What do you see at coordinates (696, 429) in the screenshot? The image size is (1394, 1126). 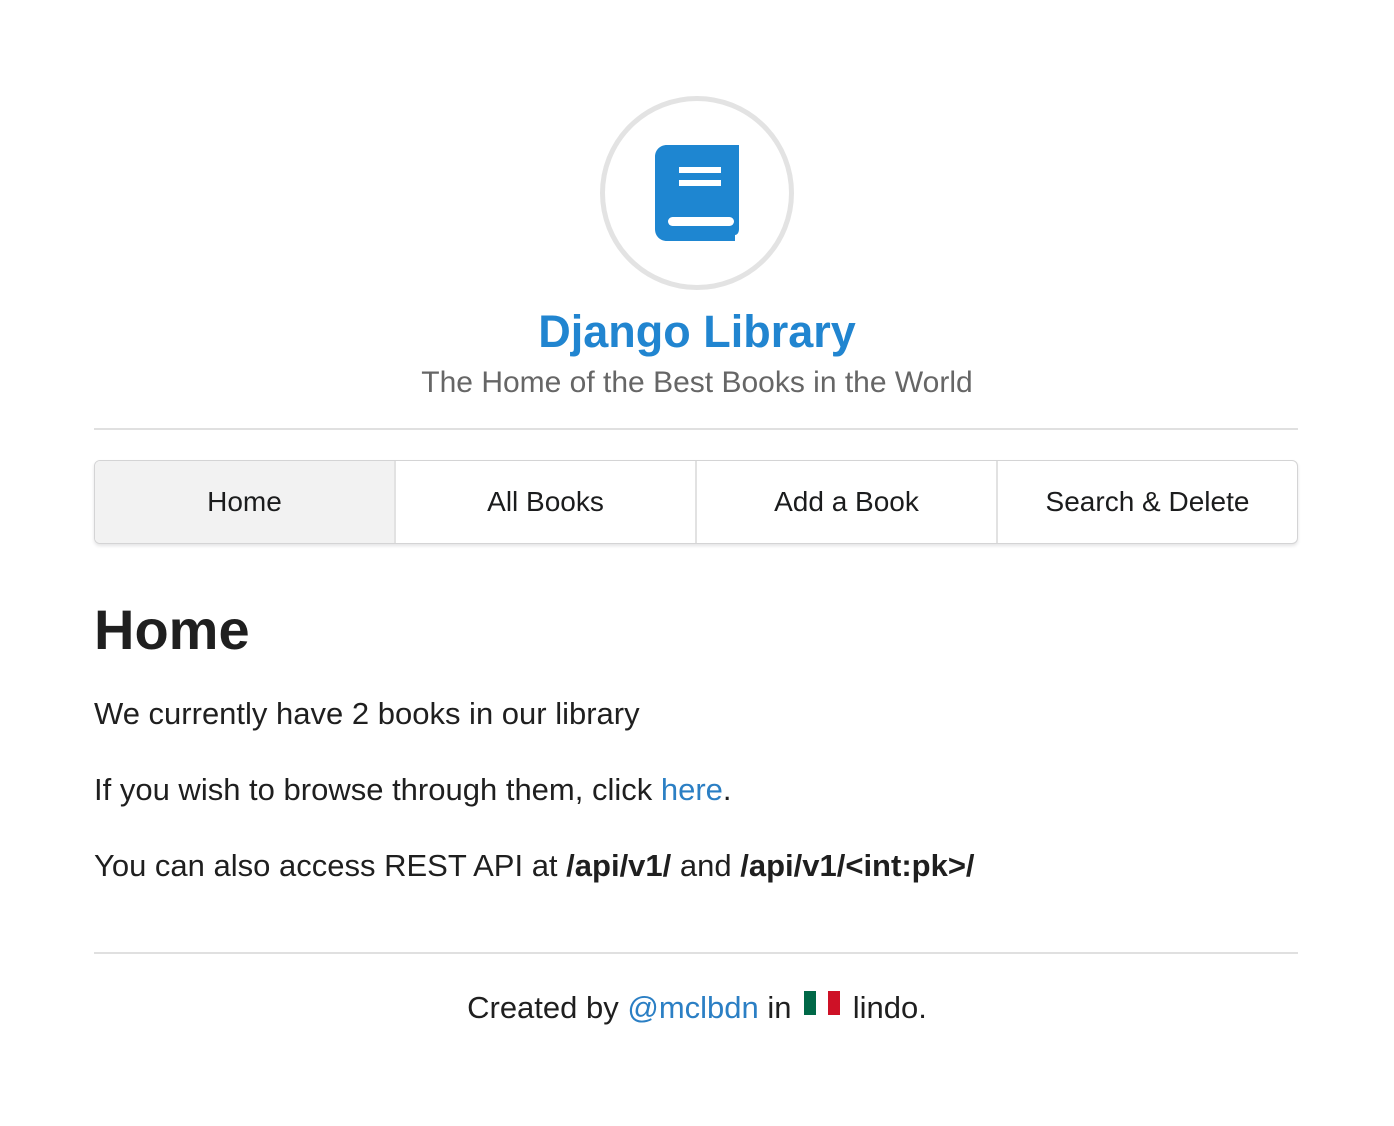 I see `header-divider` at bounding box center [696, 429].